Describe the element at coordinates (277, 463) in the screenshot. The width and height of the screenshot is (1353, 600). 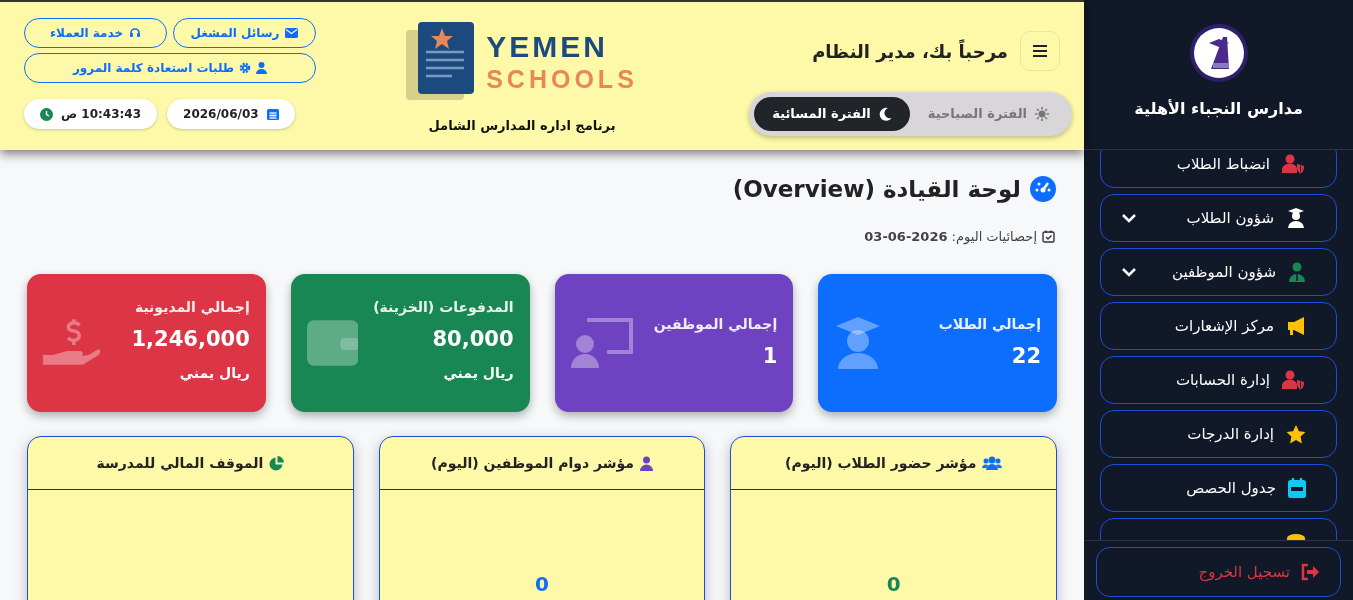
I see `pie-chart-icon` at that location.